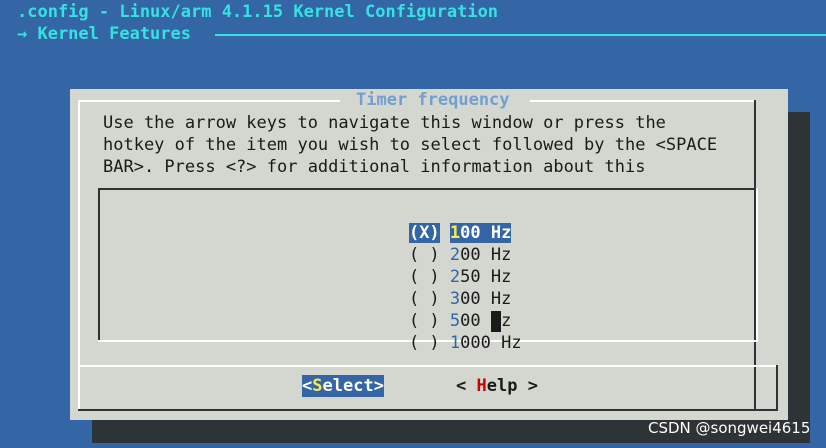  What do you see at coordinates (428, 366) in the screenshot?
I see `button-bar-border-top` at bounding box center [428, 366].